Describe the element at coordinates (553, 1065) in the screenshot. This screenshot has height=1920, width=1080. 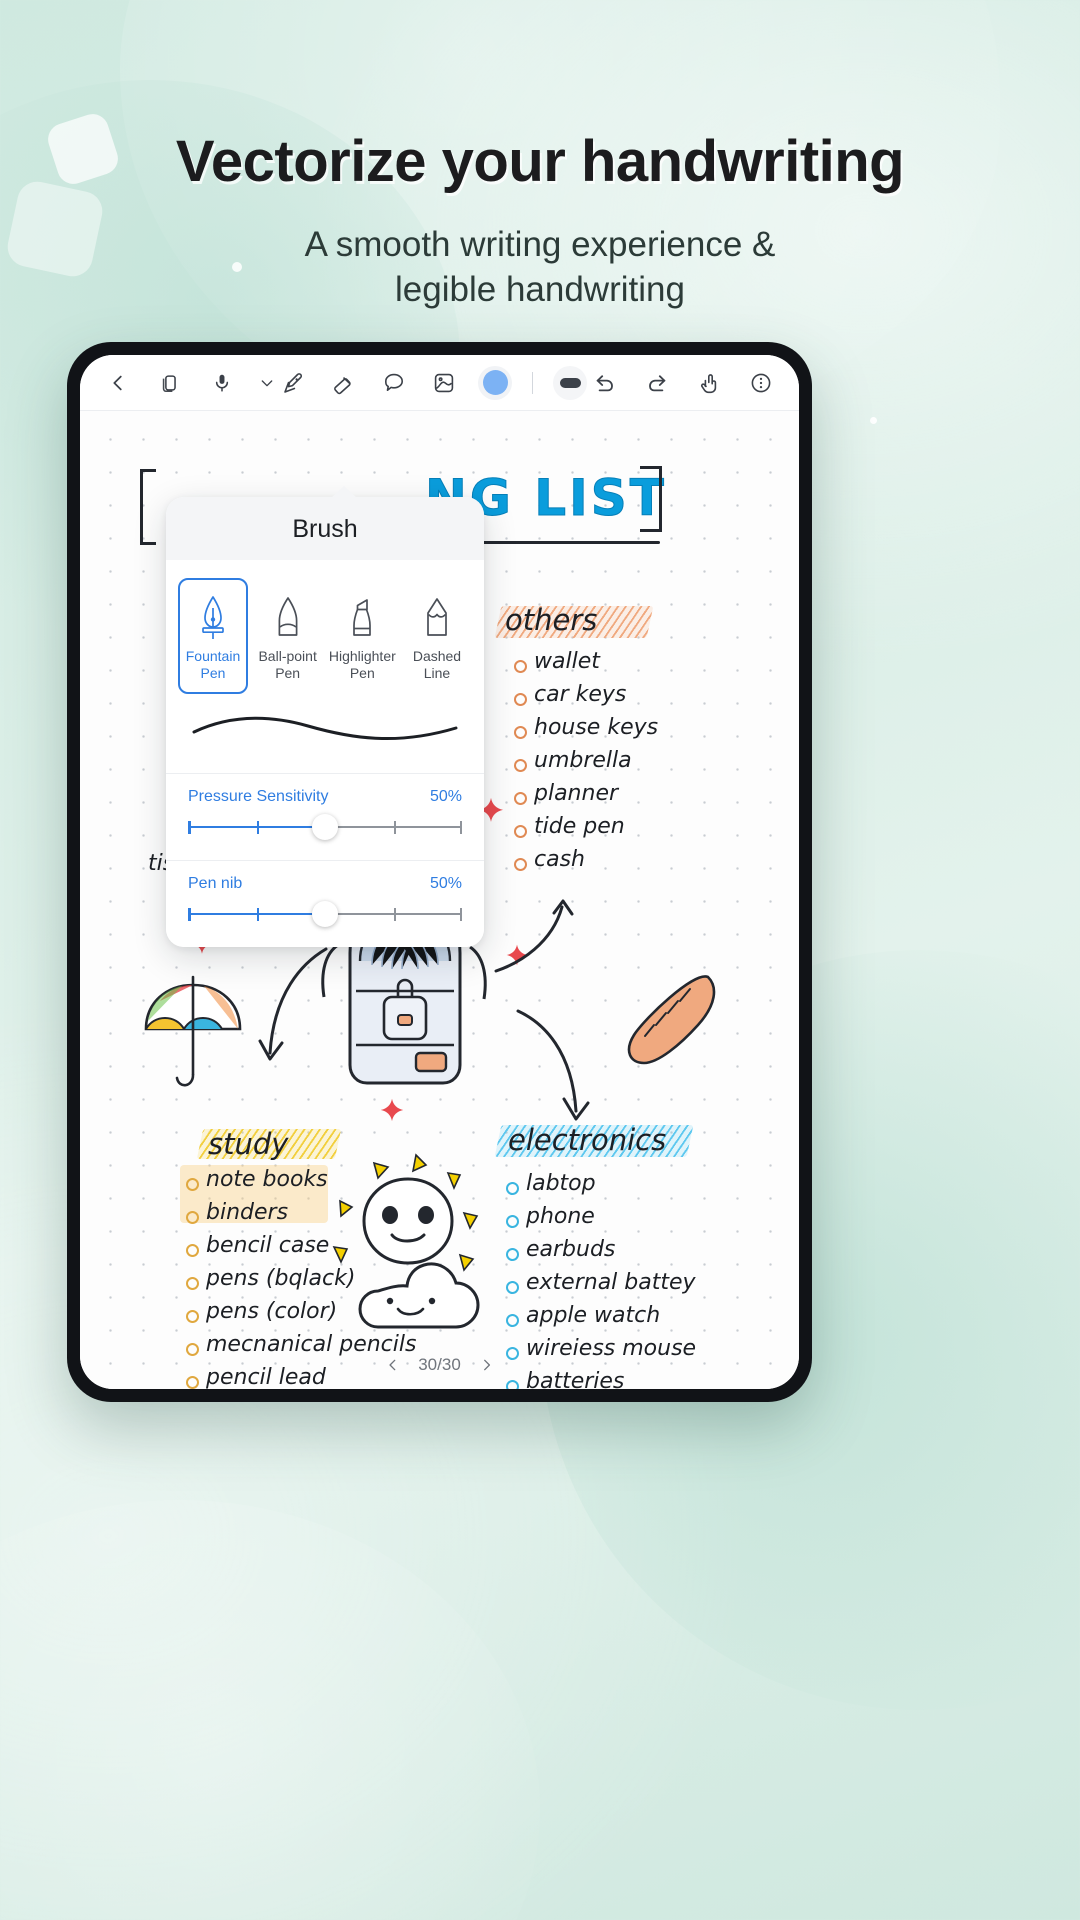
I see `curved-arrow-down-right` at that location.